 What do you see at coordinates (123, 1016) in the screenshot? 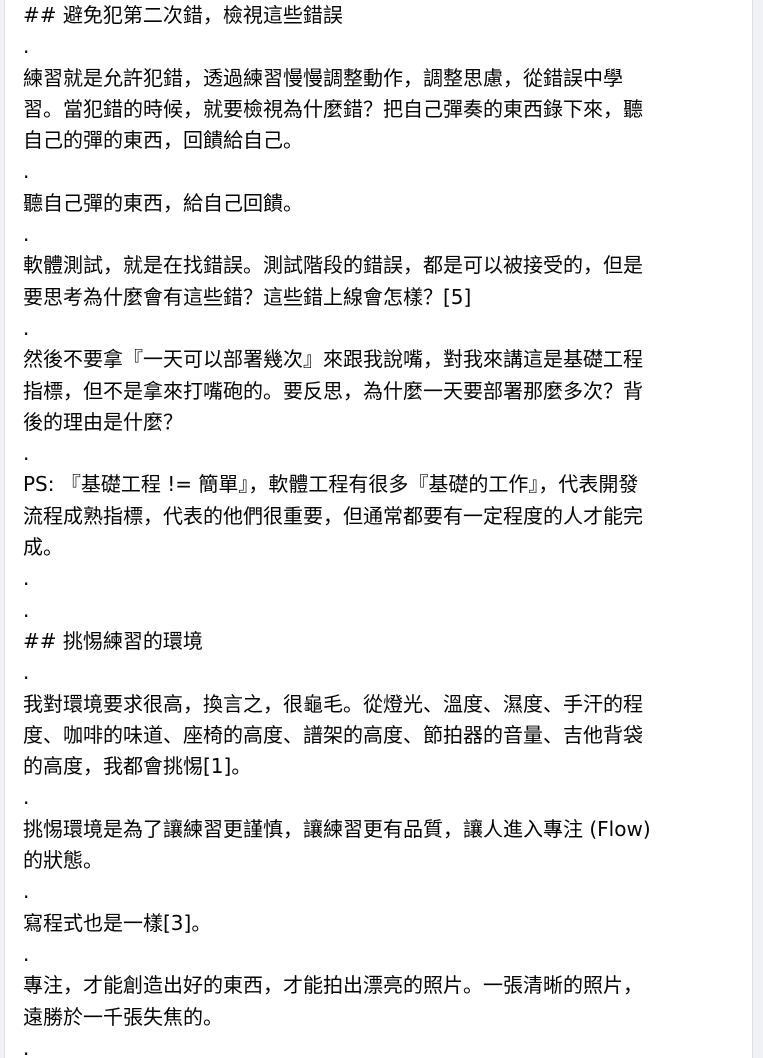
I see `paragraph-line: 遠勝於一千張失焦的。` at bounding box center [123, 1016].